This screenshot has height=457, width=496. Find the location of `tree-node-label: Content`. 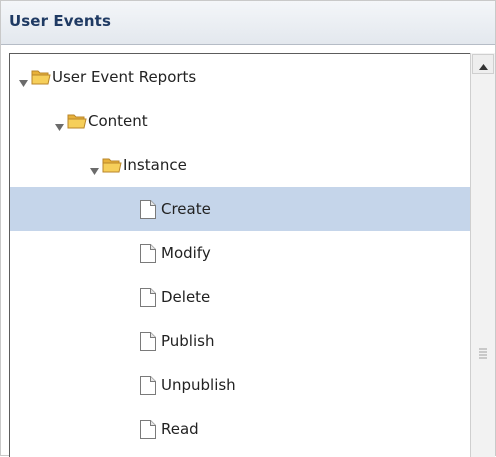

tree-node-label: Content is located at coordinates (118, 121).